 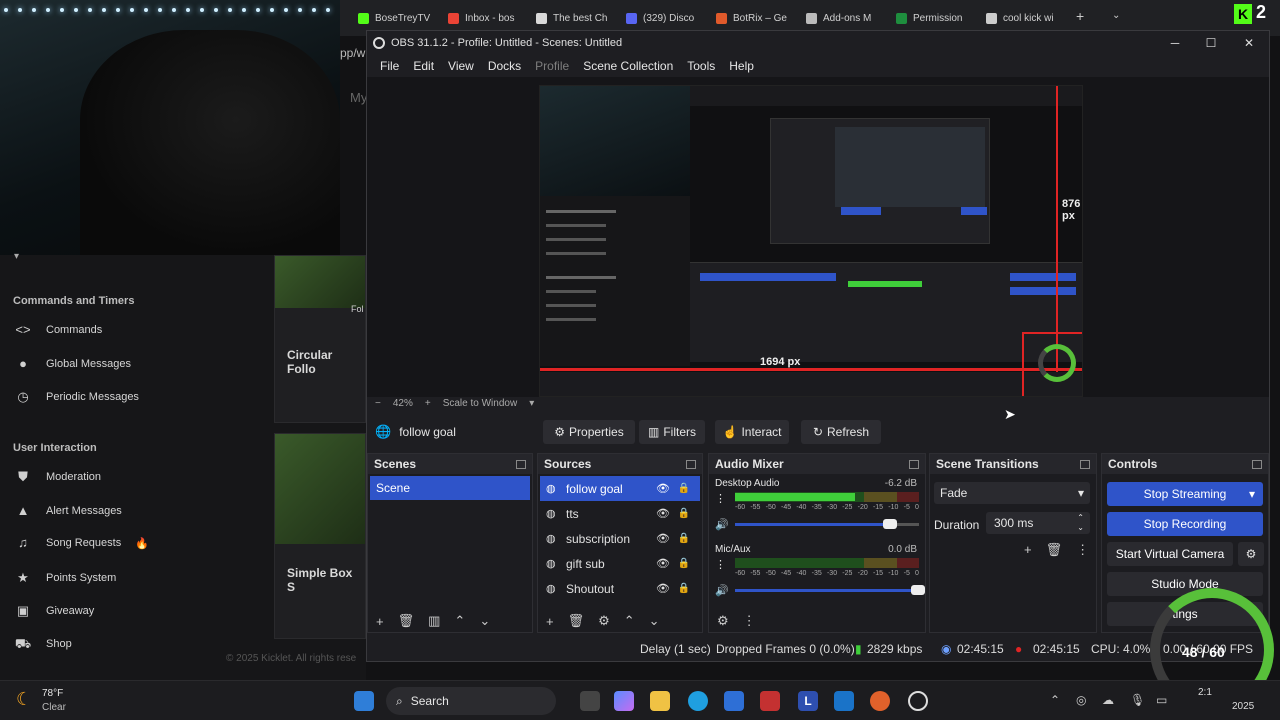 What do you see at coordinates (52, 693) in the screenshot?
I see `weather-temp: 78°F` at bounding box center [52, 693].